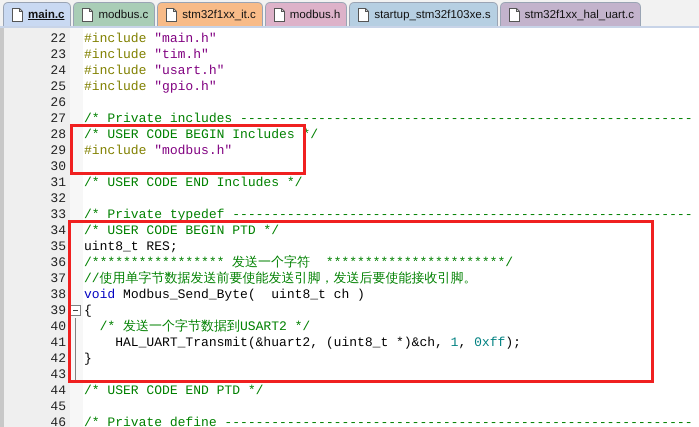 Image resolution: width=699 pixels, height=427 pixels. Describe the element at coordinates (57, 134) in the screenshot. I see `line-number: 28` at that location.